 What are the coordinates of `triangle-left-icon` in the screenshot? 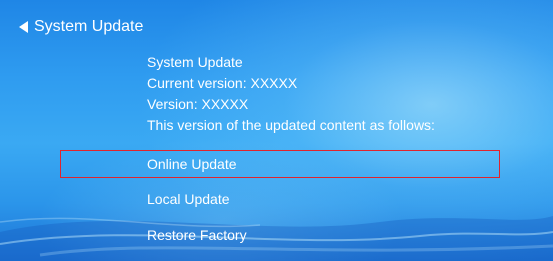 It's located at (23, 27).